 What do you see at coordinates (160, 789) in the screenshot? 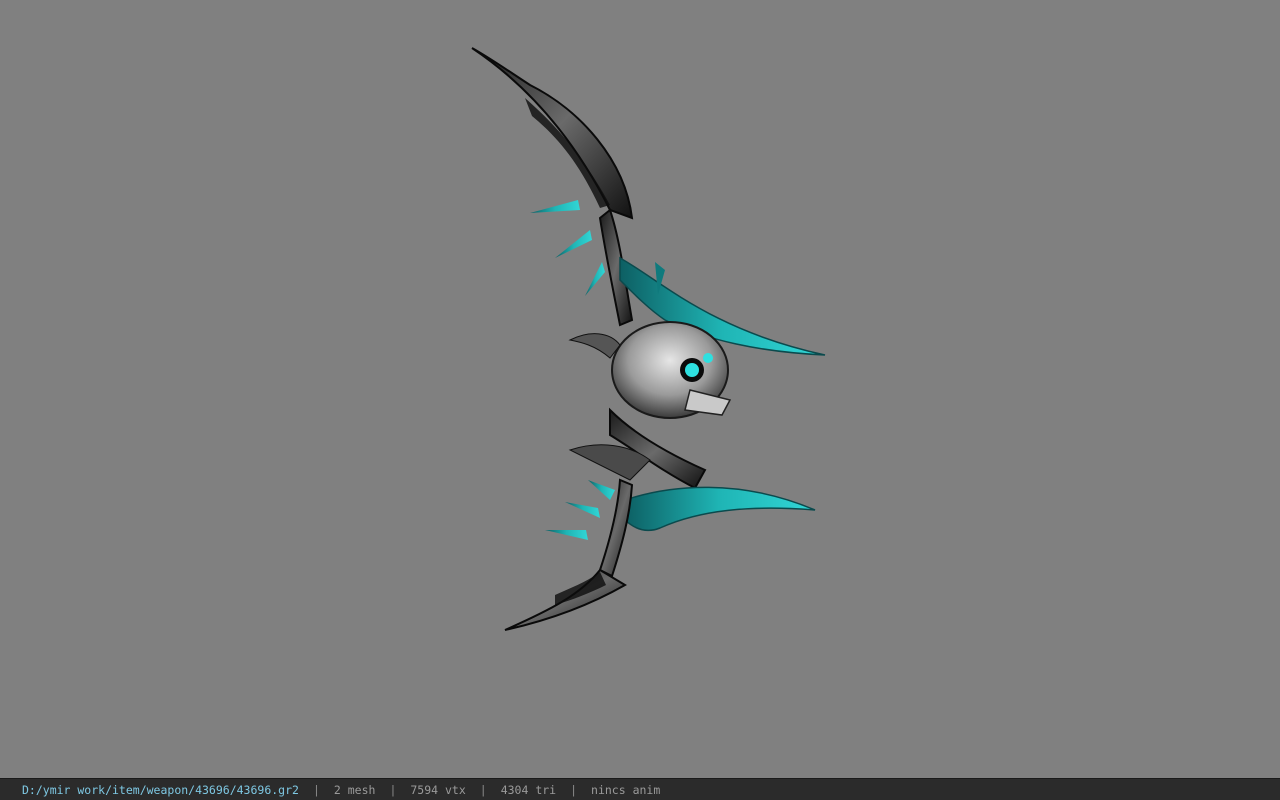
I see `file-path-label: D:/ymir work/item/weapon/43696/43696.gr2` at bounding box center [160, 789].